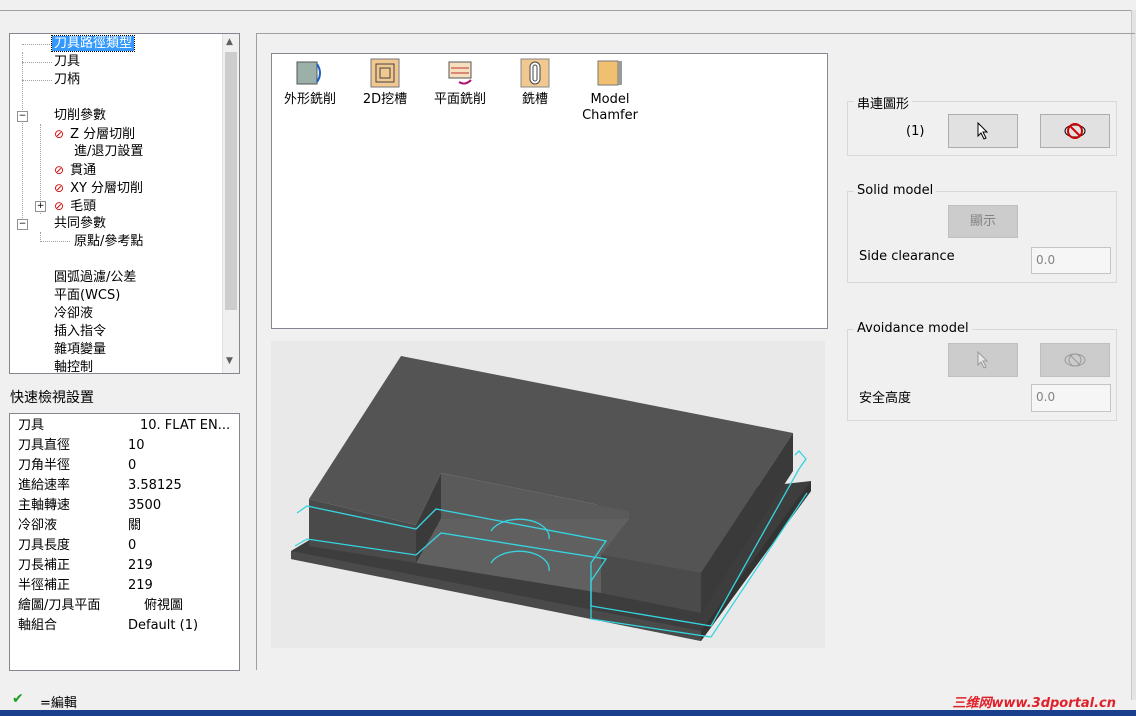  Describe the element at coordinates (77, 465) in the screenshot. I see `quick-view-row: 刀角半徑 0` at that location.